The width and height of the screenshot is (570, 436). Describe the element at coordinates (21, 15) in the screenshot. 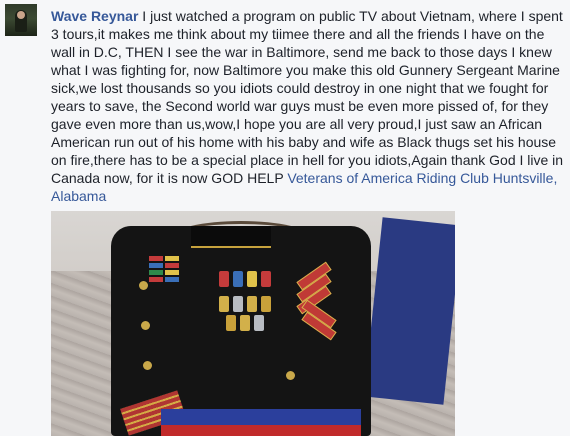

I see `avatar-face` at that location.